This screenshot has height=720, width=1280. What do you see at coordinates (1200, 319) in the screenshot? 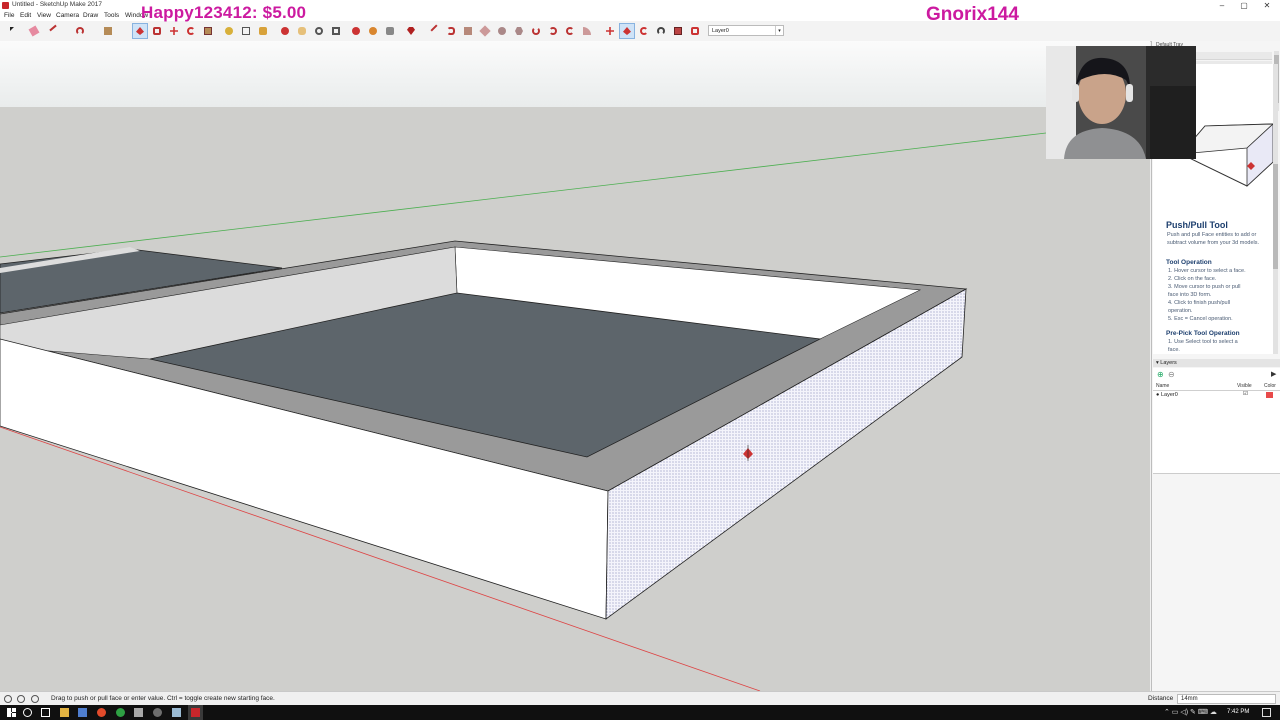
I see `operation-step: 5. Esc = Cancel operation.` at bounding box center [1200, 319].